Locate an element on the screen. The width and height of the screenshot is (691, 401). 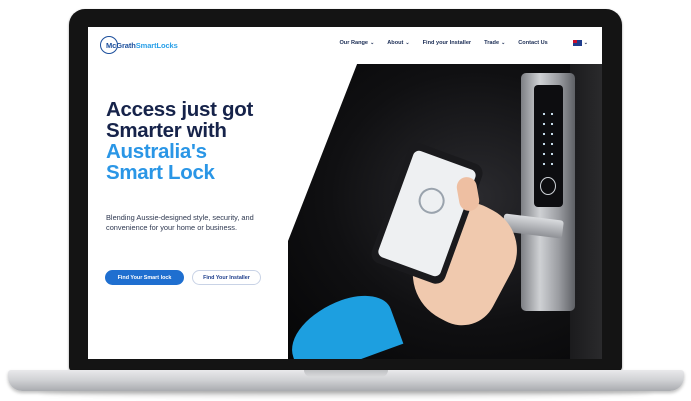
nav-contact: Contact Us is located at coordinates (533, 43).